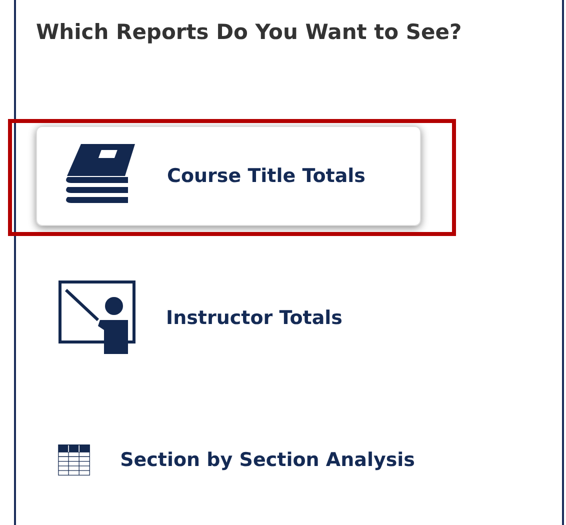 Image resolution: width=566 pixels, height=525 pixels. What do you see at coordinates (97, 318) in the screenshot?
I see `teacher-at-board-icon` at bounding box center [97, 318].